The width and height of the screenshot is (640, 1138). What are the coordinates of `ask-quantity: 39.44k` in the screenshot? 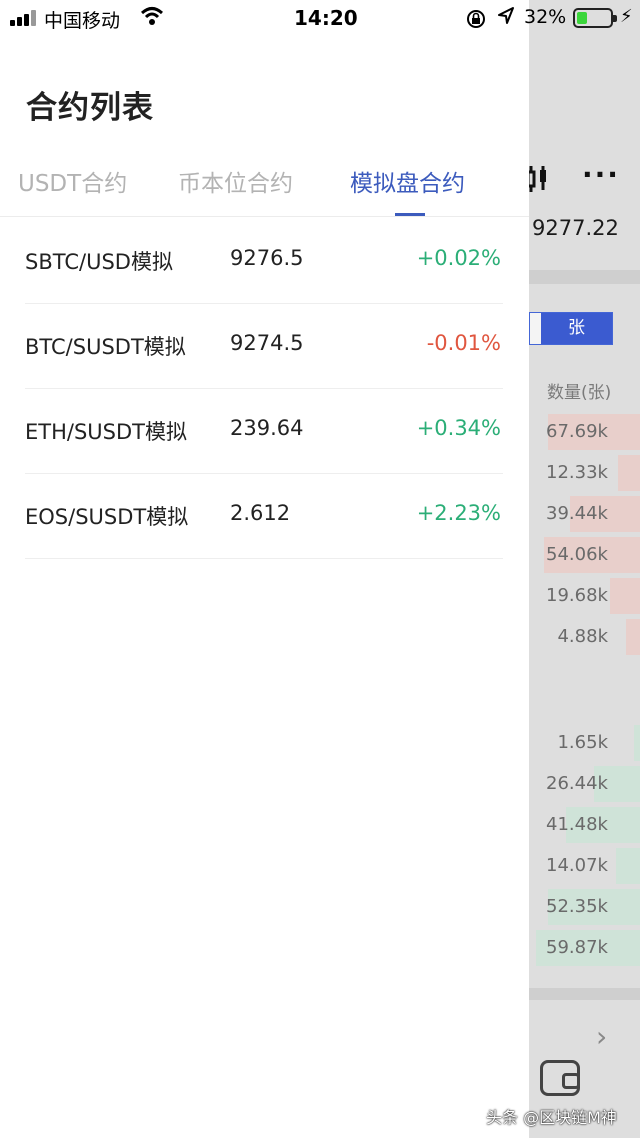 It's located at (577, 513).